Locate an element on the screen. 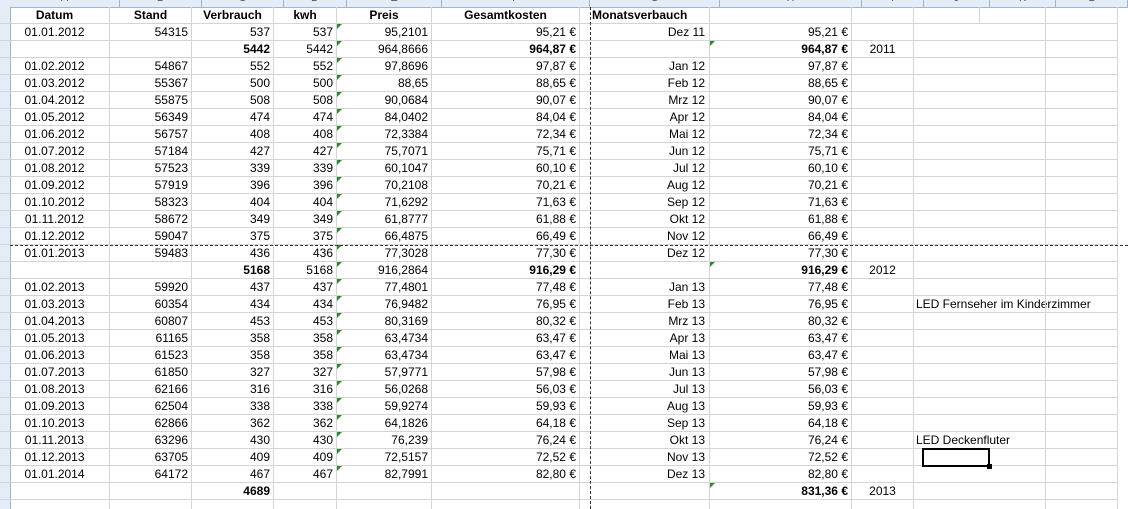 The height and width of the screenshot is (509, 1128). cell-d: 467 is located at coordinates (305, 474).